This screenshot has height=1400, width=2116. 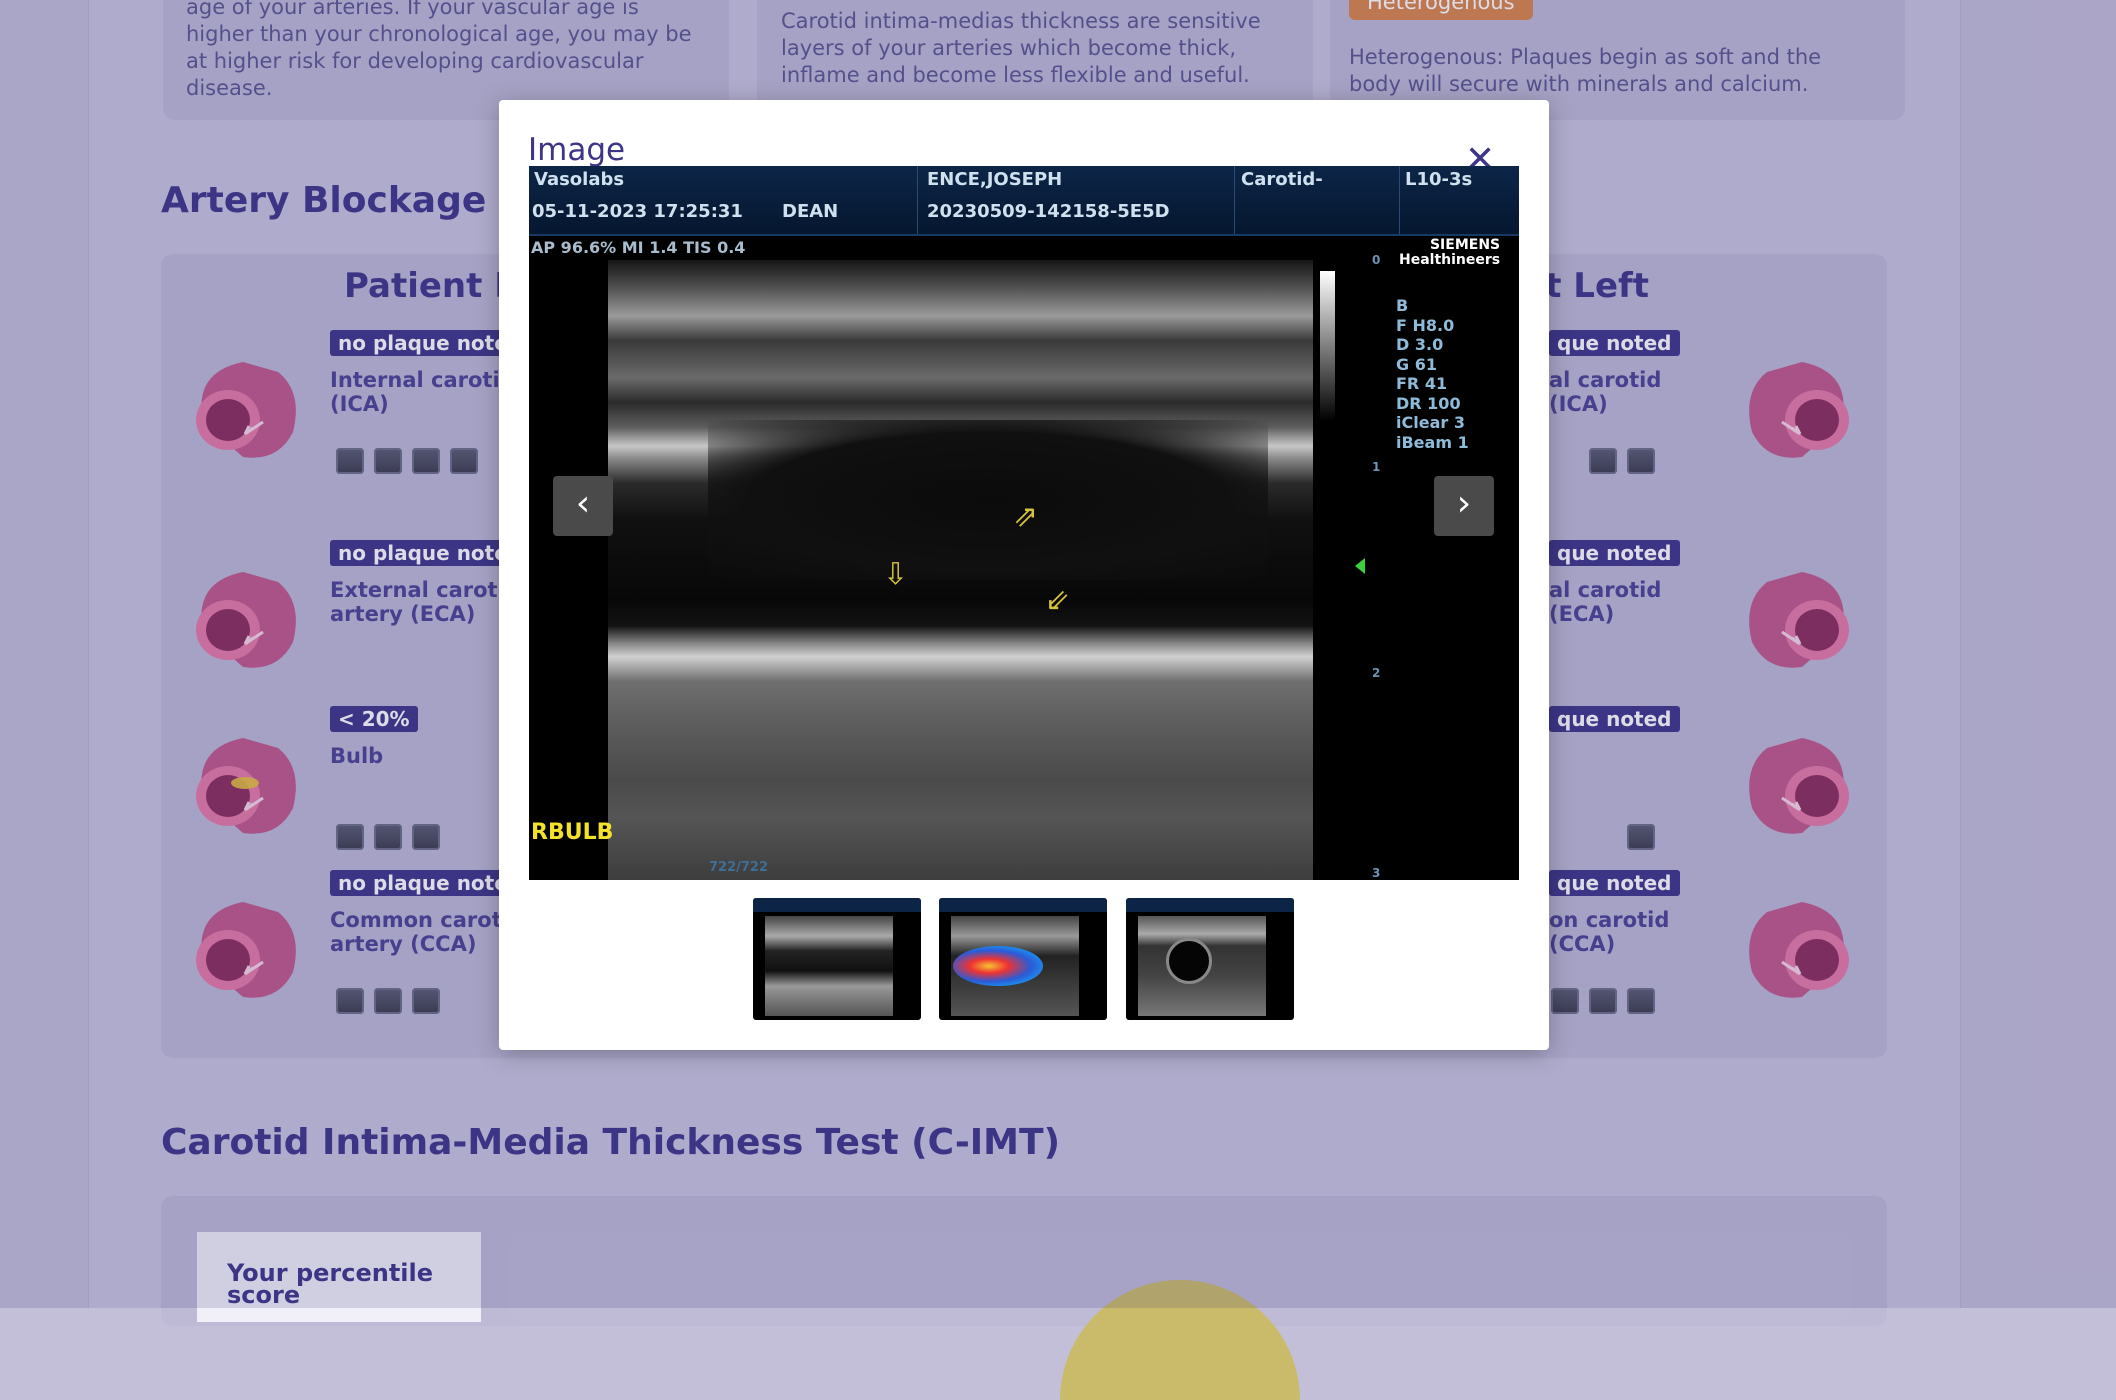 What do you see at coordinates (988, 500) in the screenshot?
I see `vessel-lumen` at bounding box center [988, 500].